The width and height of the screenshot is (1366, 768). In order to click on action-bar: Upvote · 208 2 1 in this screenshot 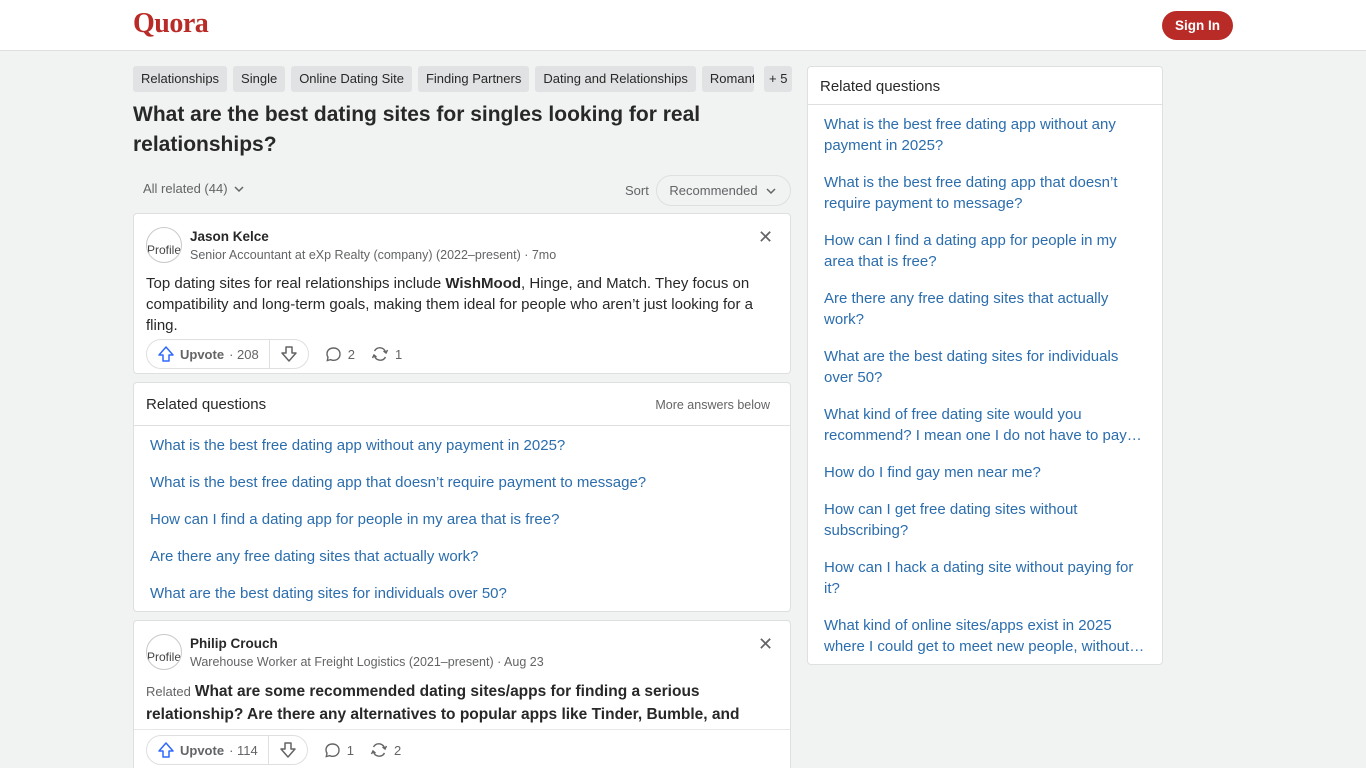, I will do `click(274, 354)`.